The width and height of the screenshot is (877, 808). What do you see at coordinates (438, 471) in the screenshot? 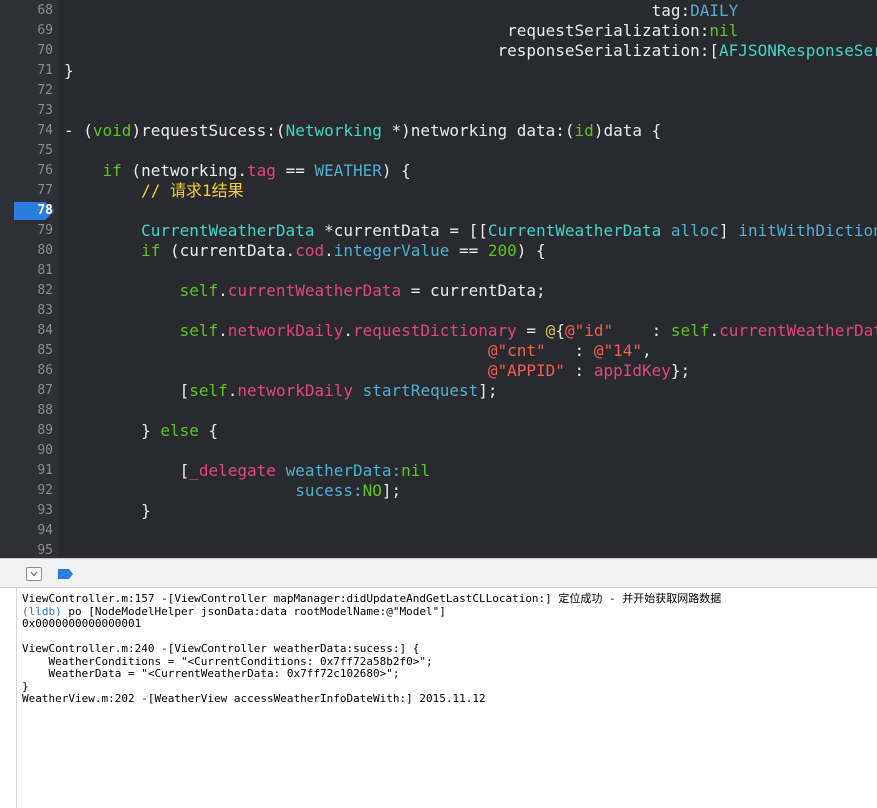
I see `code-line: 91 [_delegate weatherData:nil` at bounding box center [438, 471].